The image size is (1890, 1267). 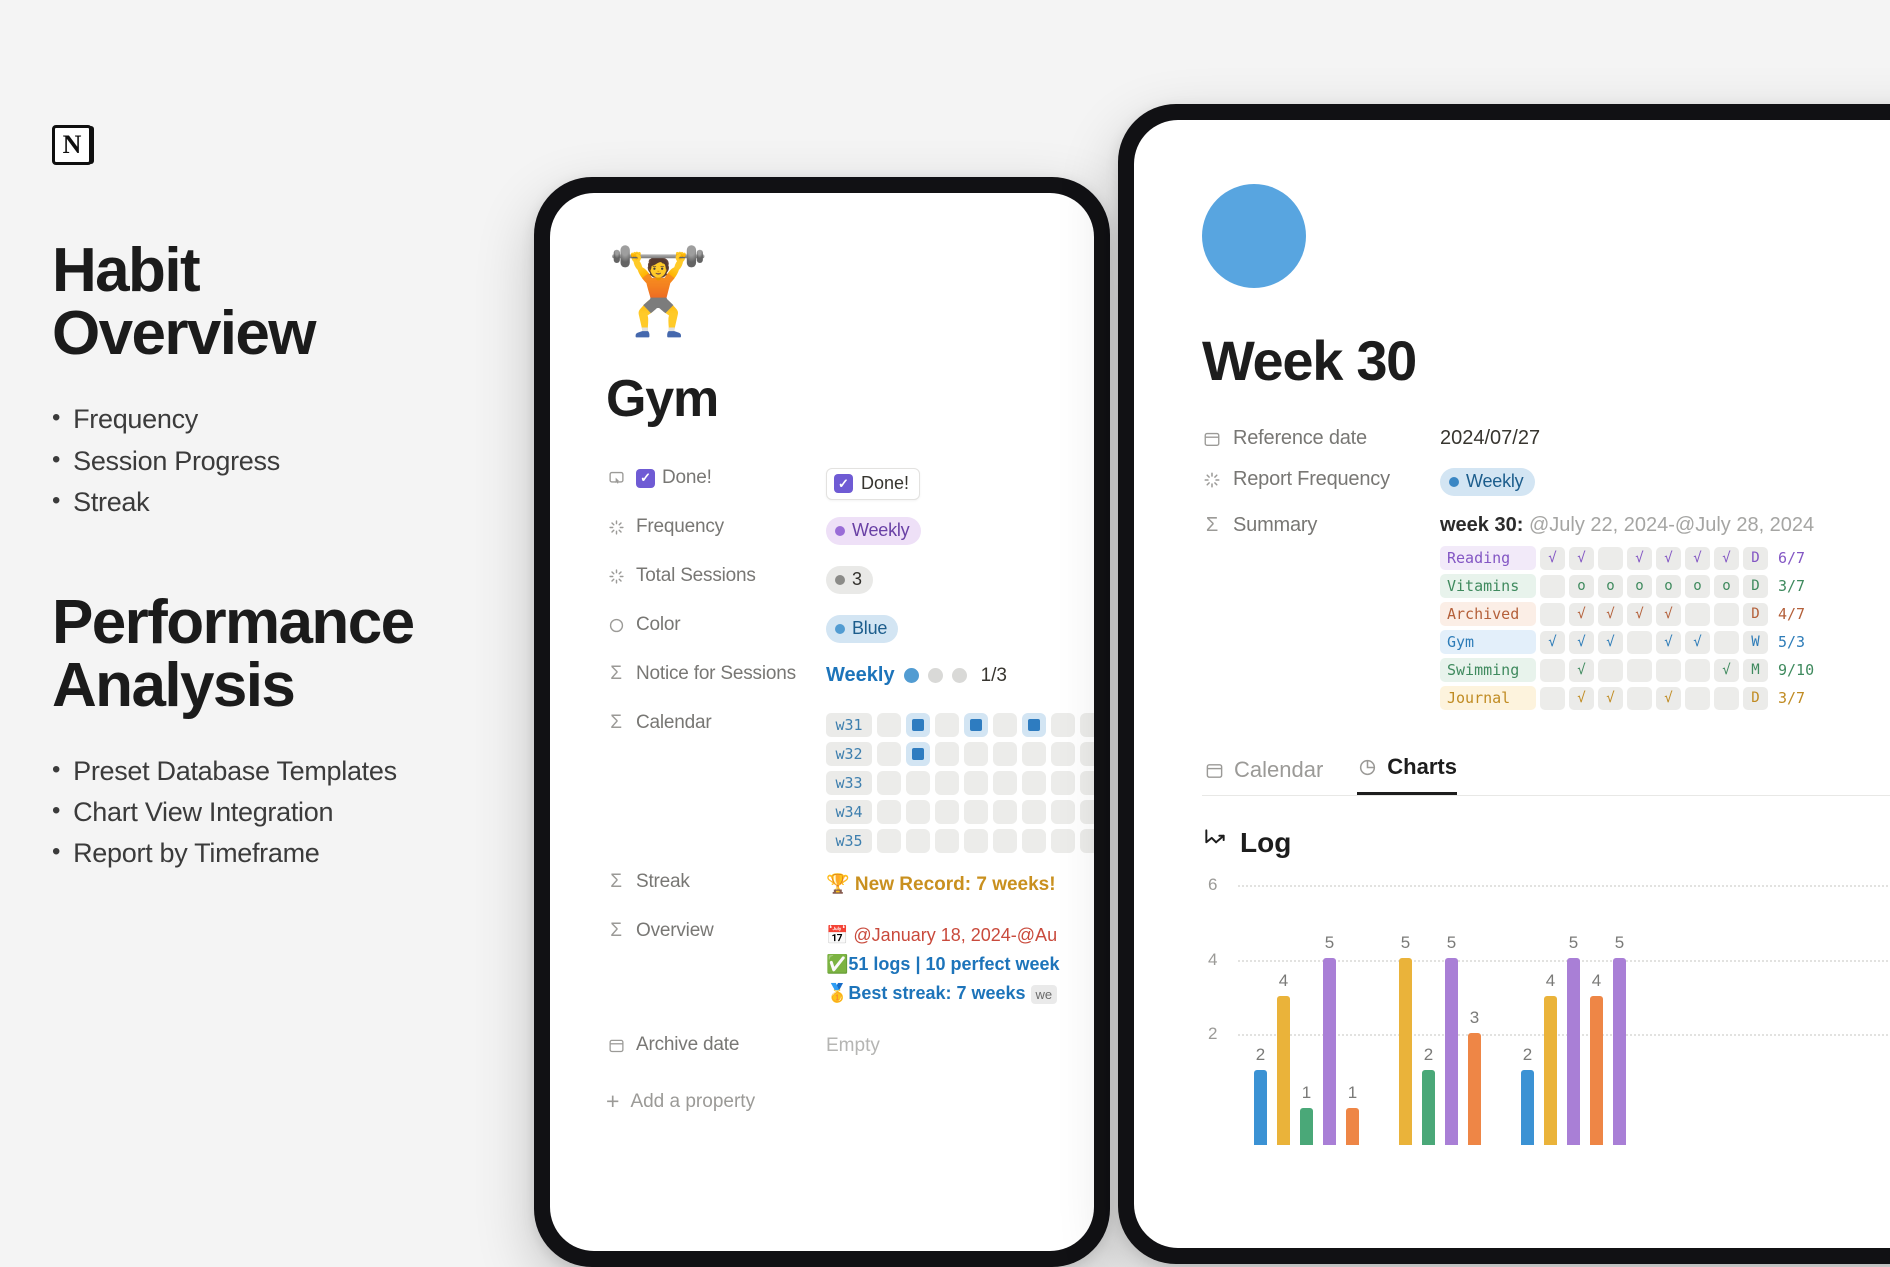 I want to click on property-value-done: ✓ Done!, so click(x=947, y=483).